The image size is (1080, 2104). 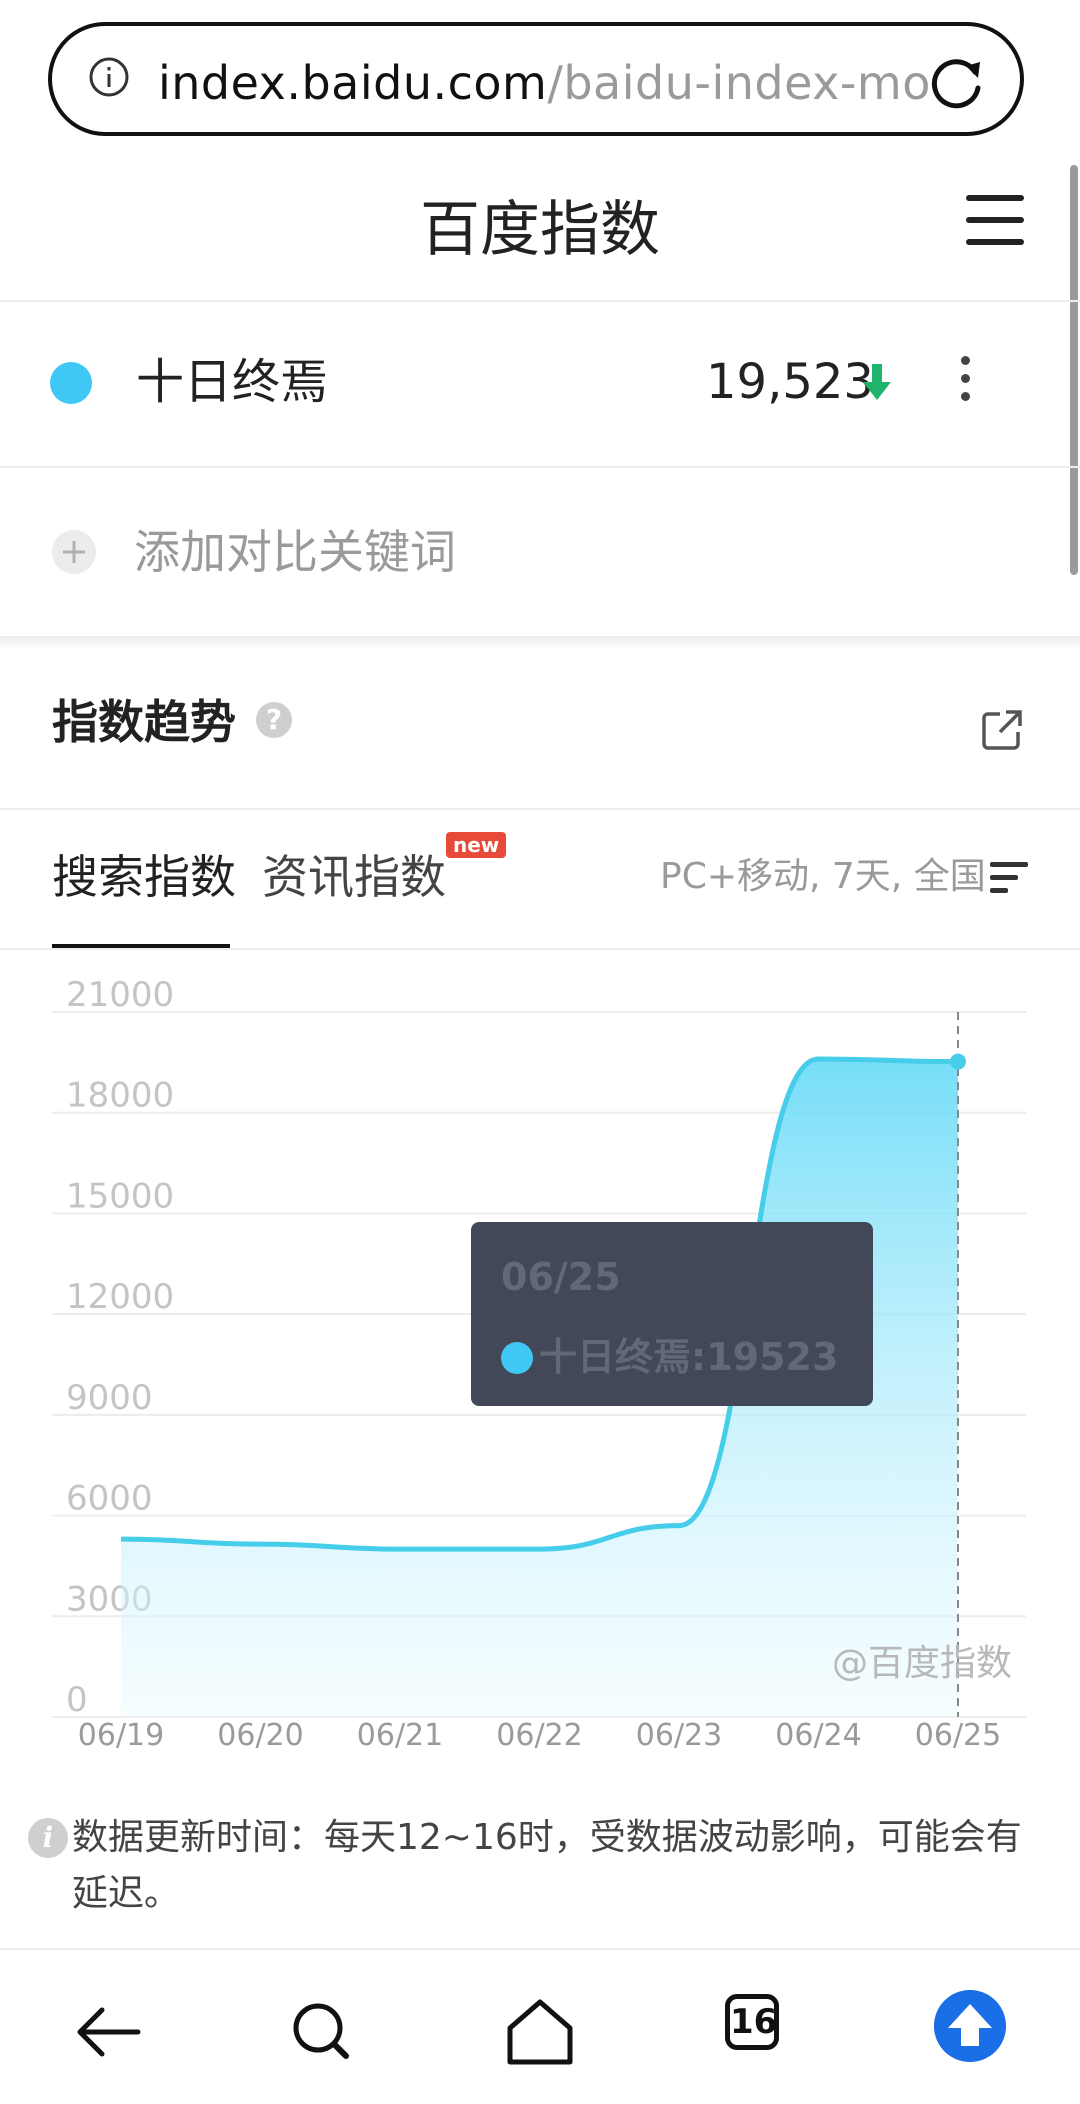 What do you see at coordinates (957, 83) in the screenshot?
I see `reload-icon` at bounding box center [957, 83].